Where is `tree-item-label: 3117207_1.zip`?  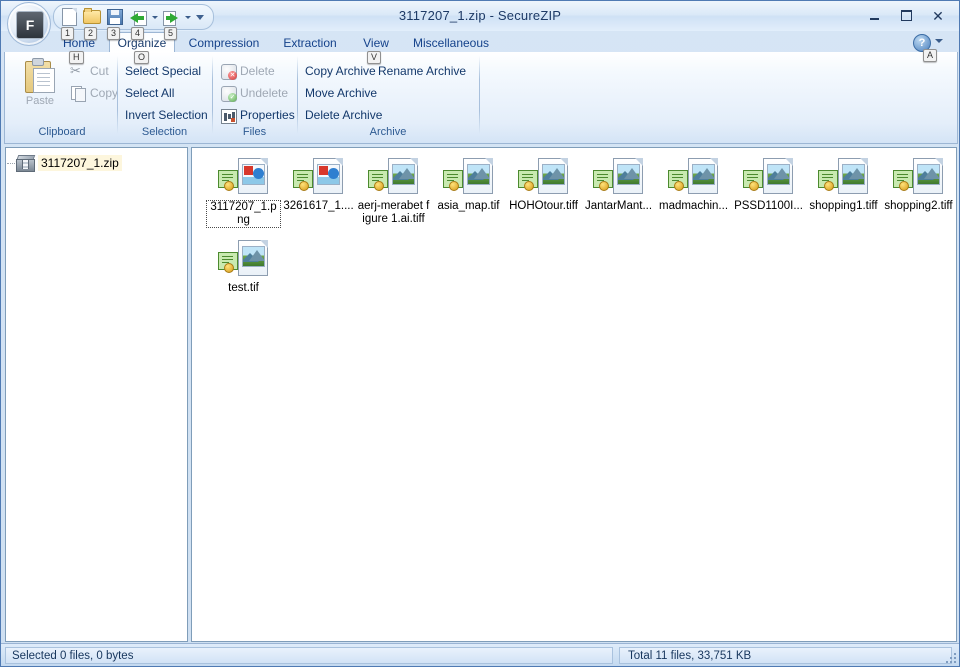 tree-item-label: 3117207_1.zip is located at coordinates (80, 163).